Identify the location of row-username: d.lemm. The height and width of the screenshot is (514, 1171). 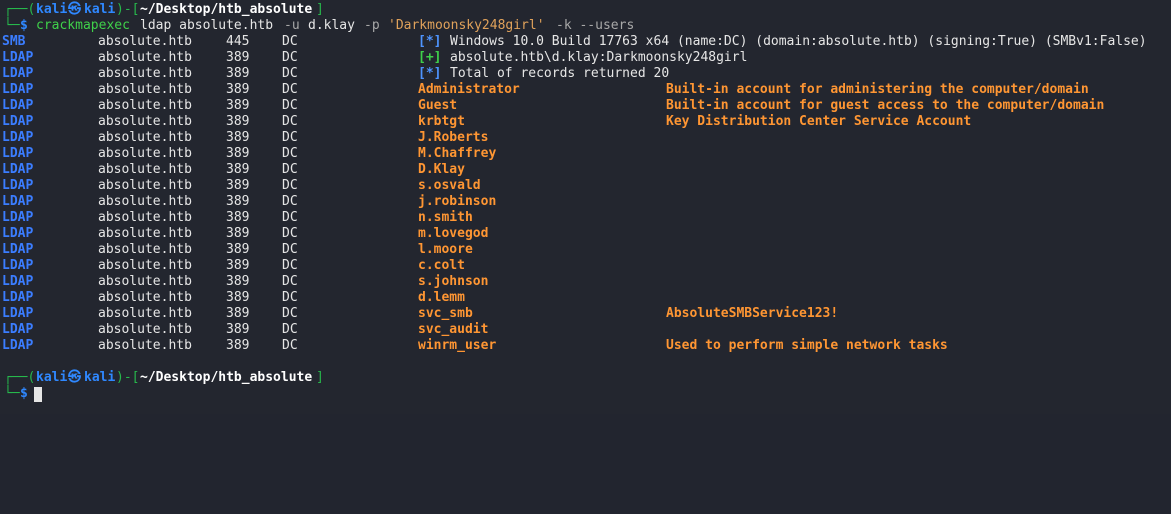
(441, 297).